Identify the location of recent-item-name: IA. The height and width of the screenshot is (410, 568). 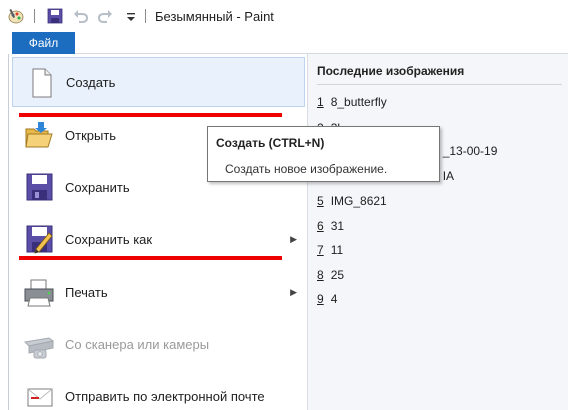
(448, 176).